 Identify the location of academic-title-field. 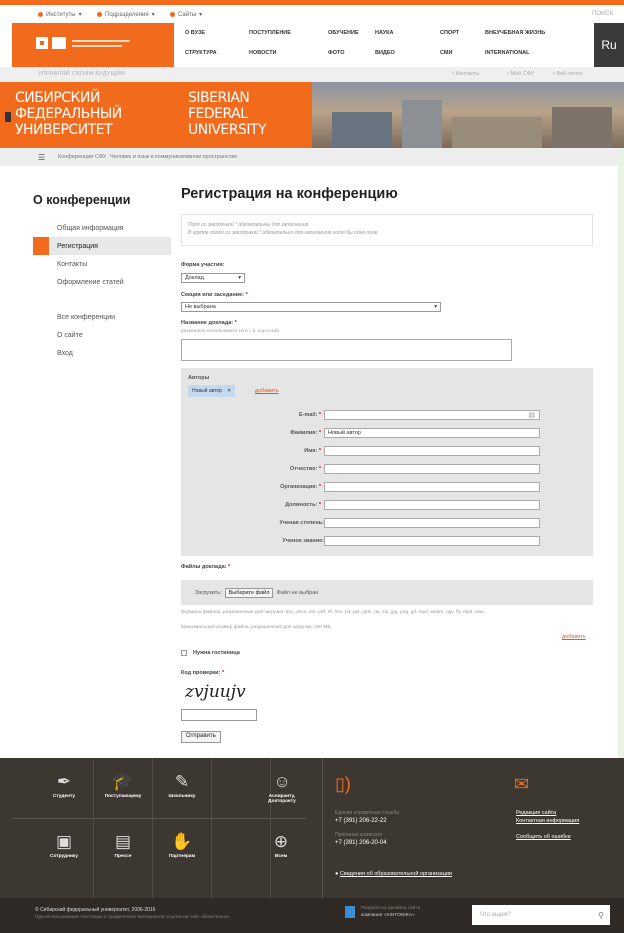
(432, 541).